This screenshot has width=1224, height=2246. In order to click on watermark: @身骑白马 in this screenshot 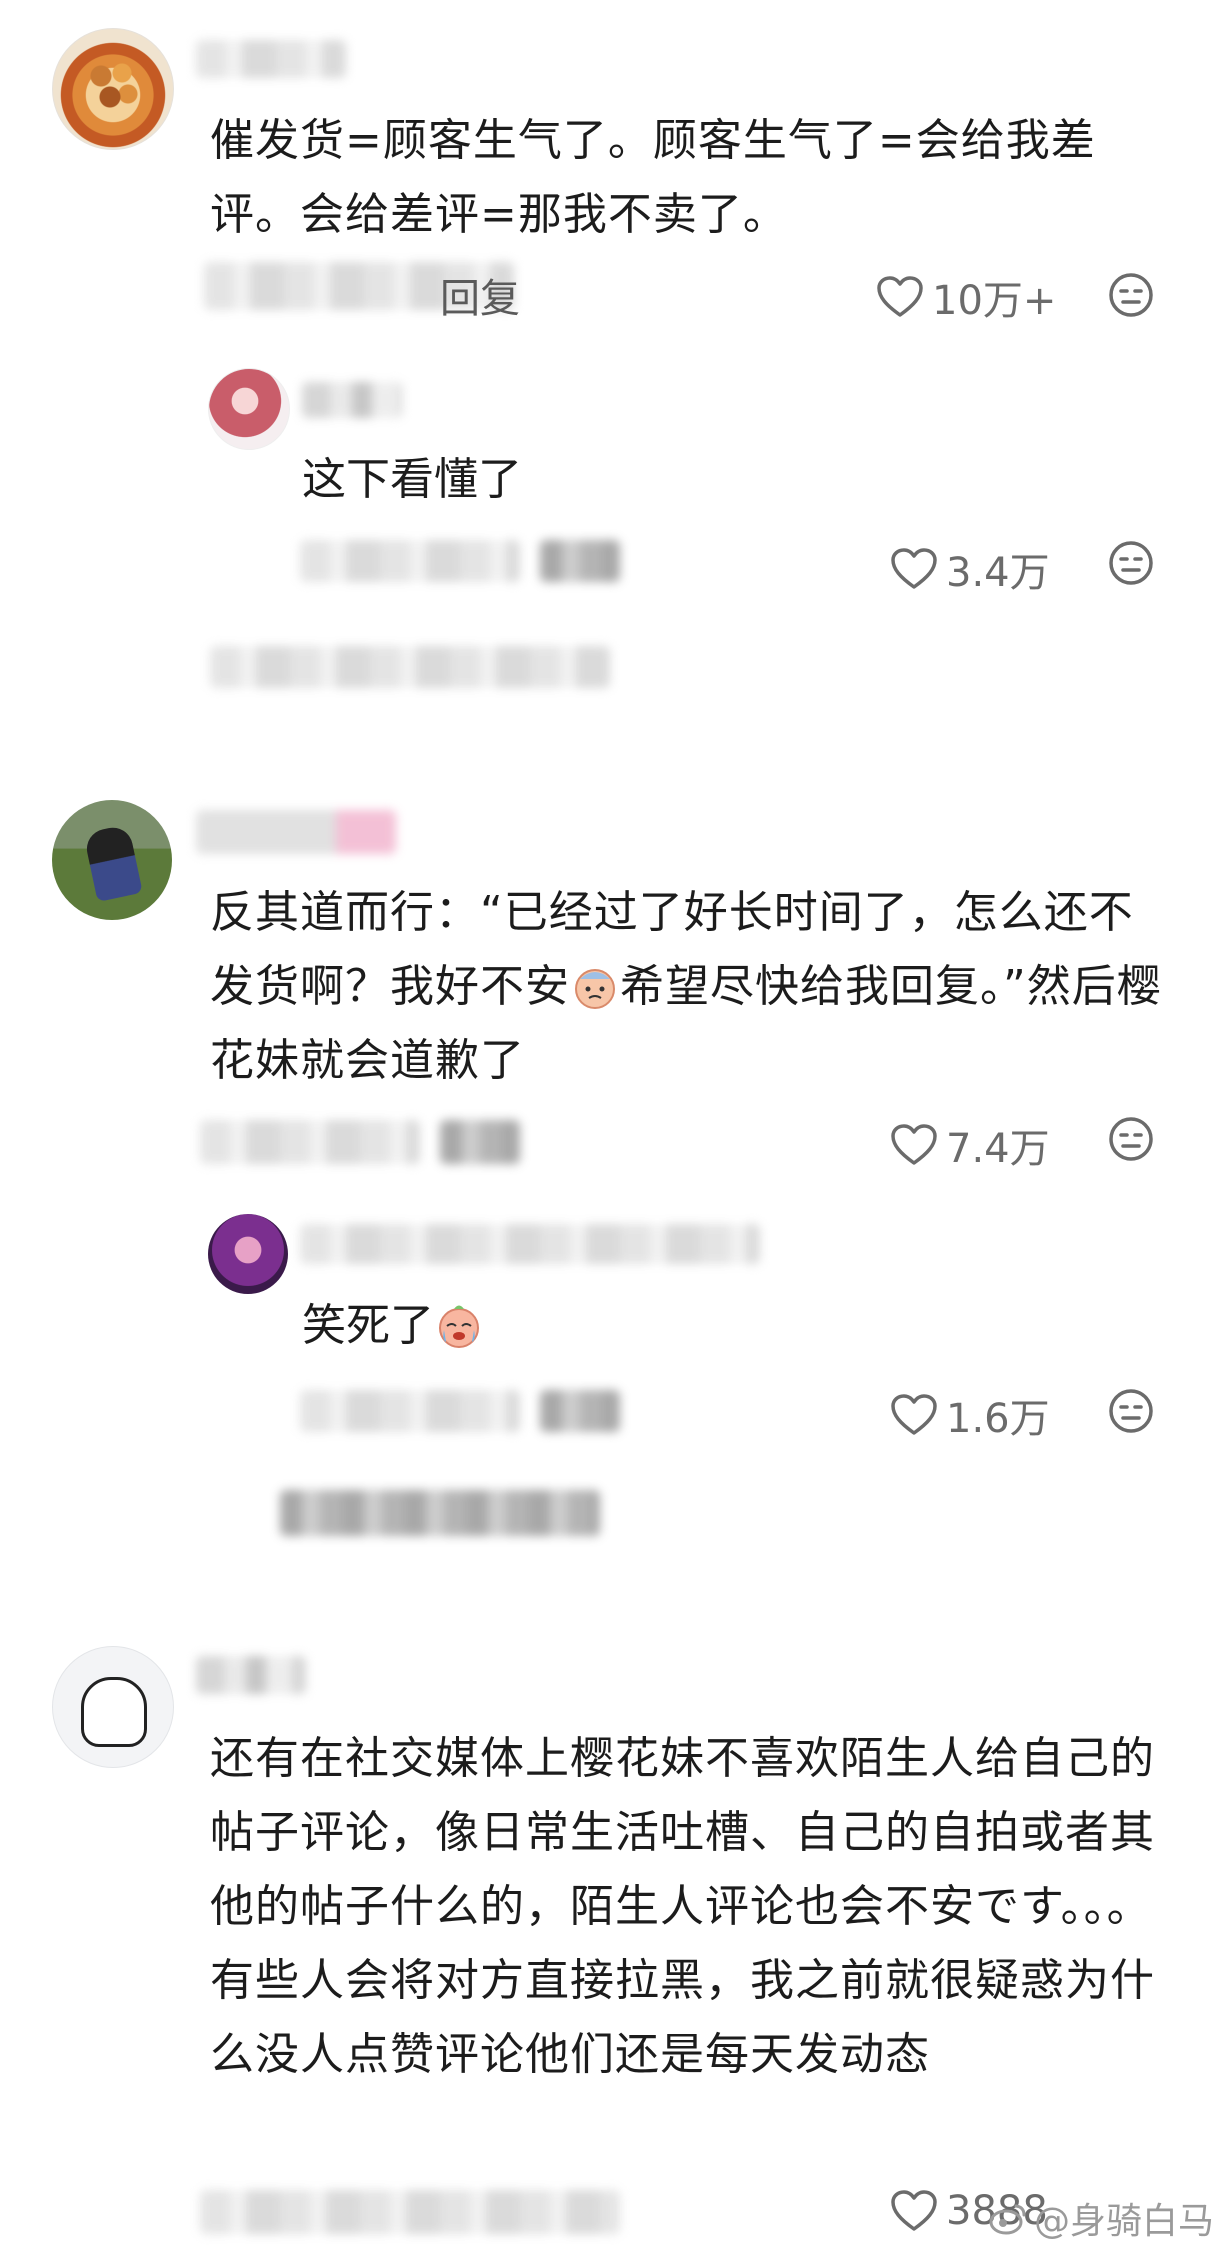, I will do `click(1101, 2218)`.